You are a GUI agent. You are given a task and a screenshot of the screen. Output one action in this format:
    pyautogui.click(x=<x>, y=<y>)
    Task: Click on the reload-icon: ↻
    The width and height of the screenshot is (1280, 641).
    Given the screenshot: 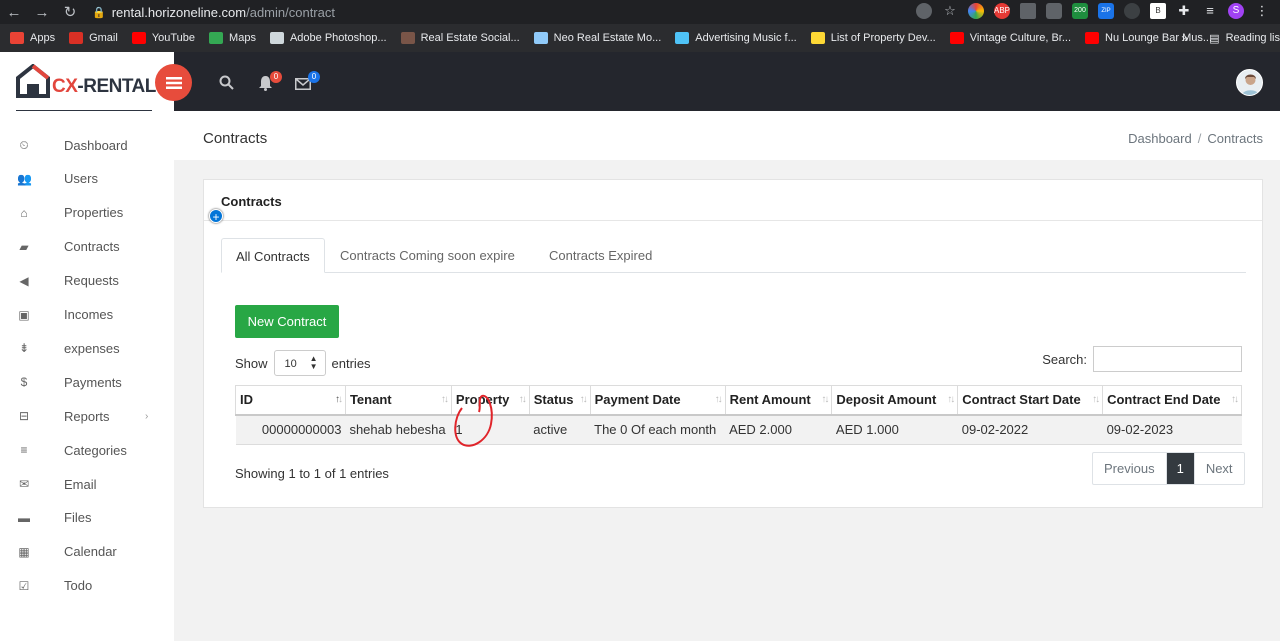 What is the action you would take?
    pyautogui.click(x=70, y=12)
    